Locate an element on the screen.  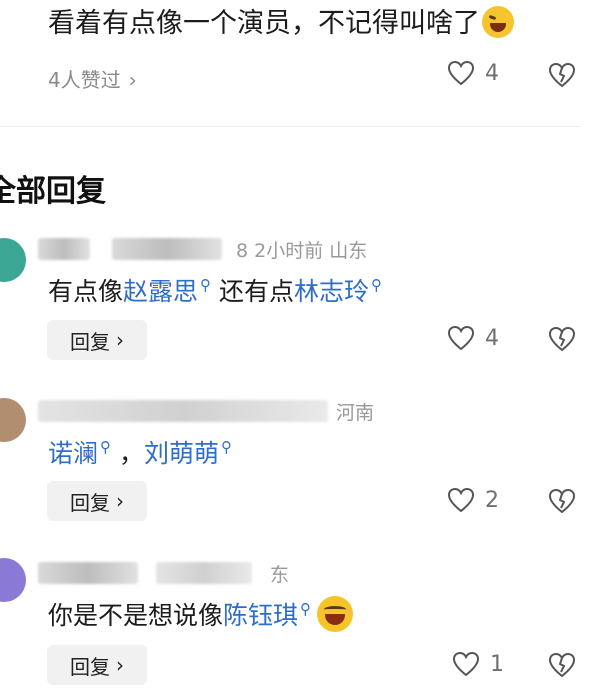
top-dislike-button is located at coordinates (562, 77).